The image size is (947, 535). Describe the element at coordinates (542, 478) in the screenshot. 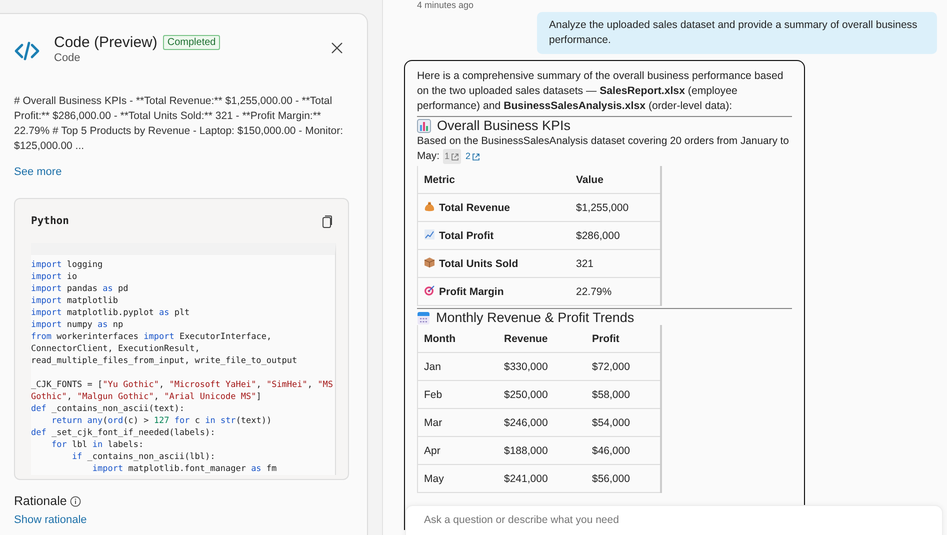

I see `table-cell: $241,000` at that location.